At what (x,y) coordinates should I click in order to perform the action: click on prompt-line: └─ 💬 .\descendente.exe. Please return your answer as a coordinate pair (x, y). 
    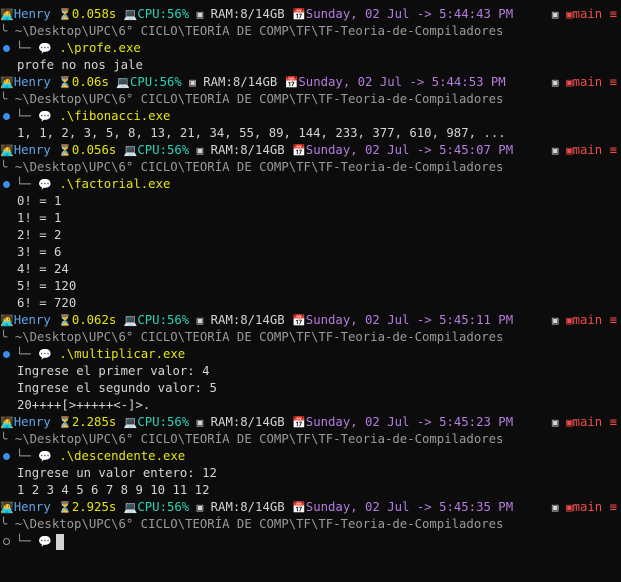
    Looking at the image, I should click on (310, 456).